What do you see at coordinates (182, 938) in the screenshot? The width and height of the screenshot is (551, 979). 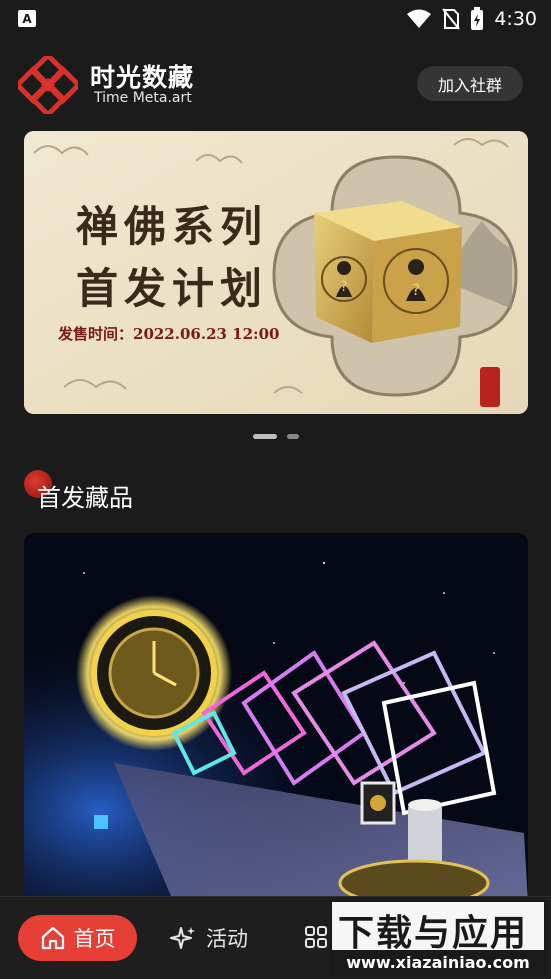 I see `sparkle-icon` at bounding box center [182, 938].